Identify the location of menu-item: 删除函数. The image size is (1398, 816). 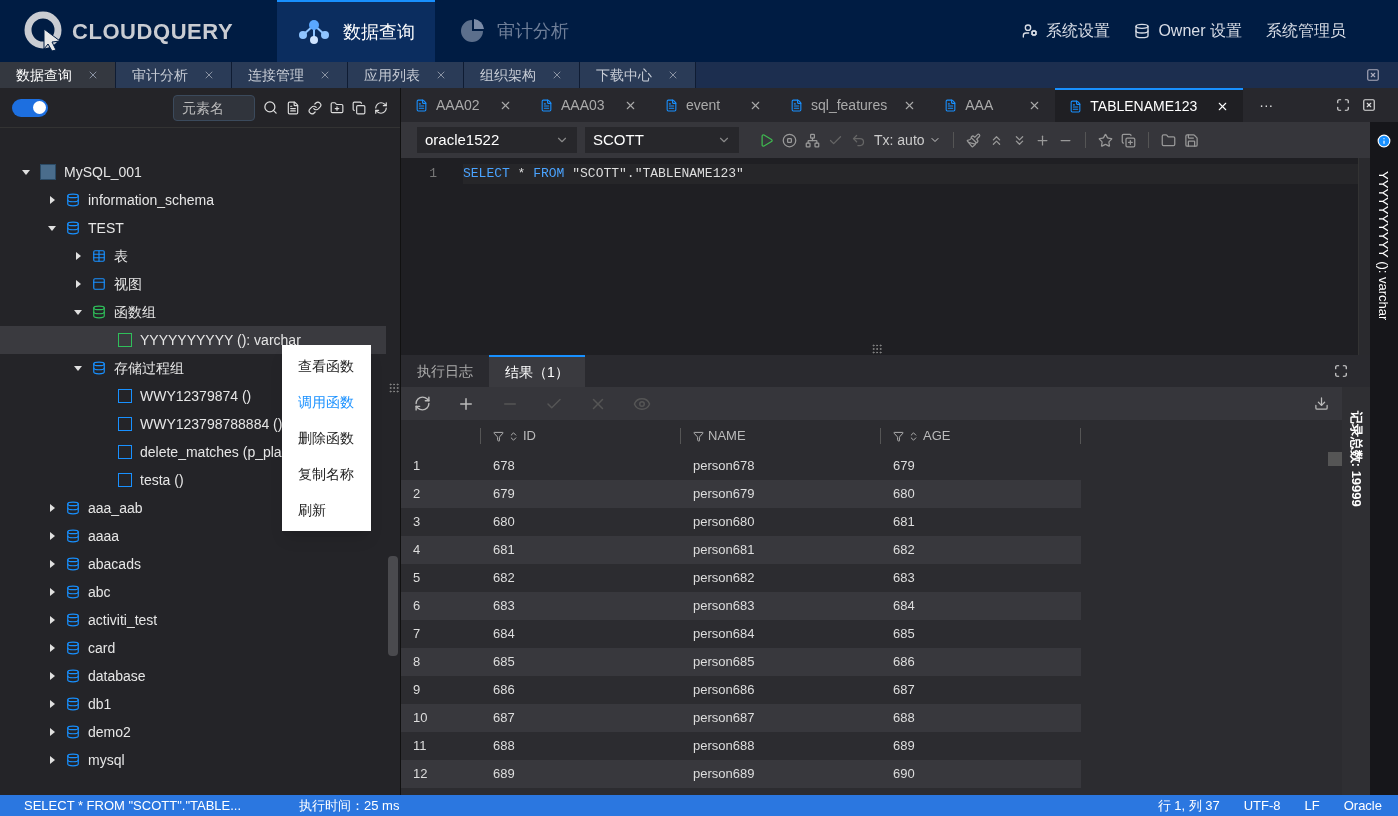
(326, 438).